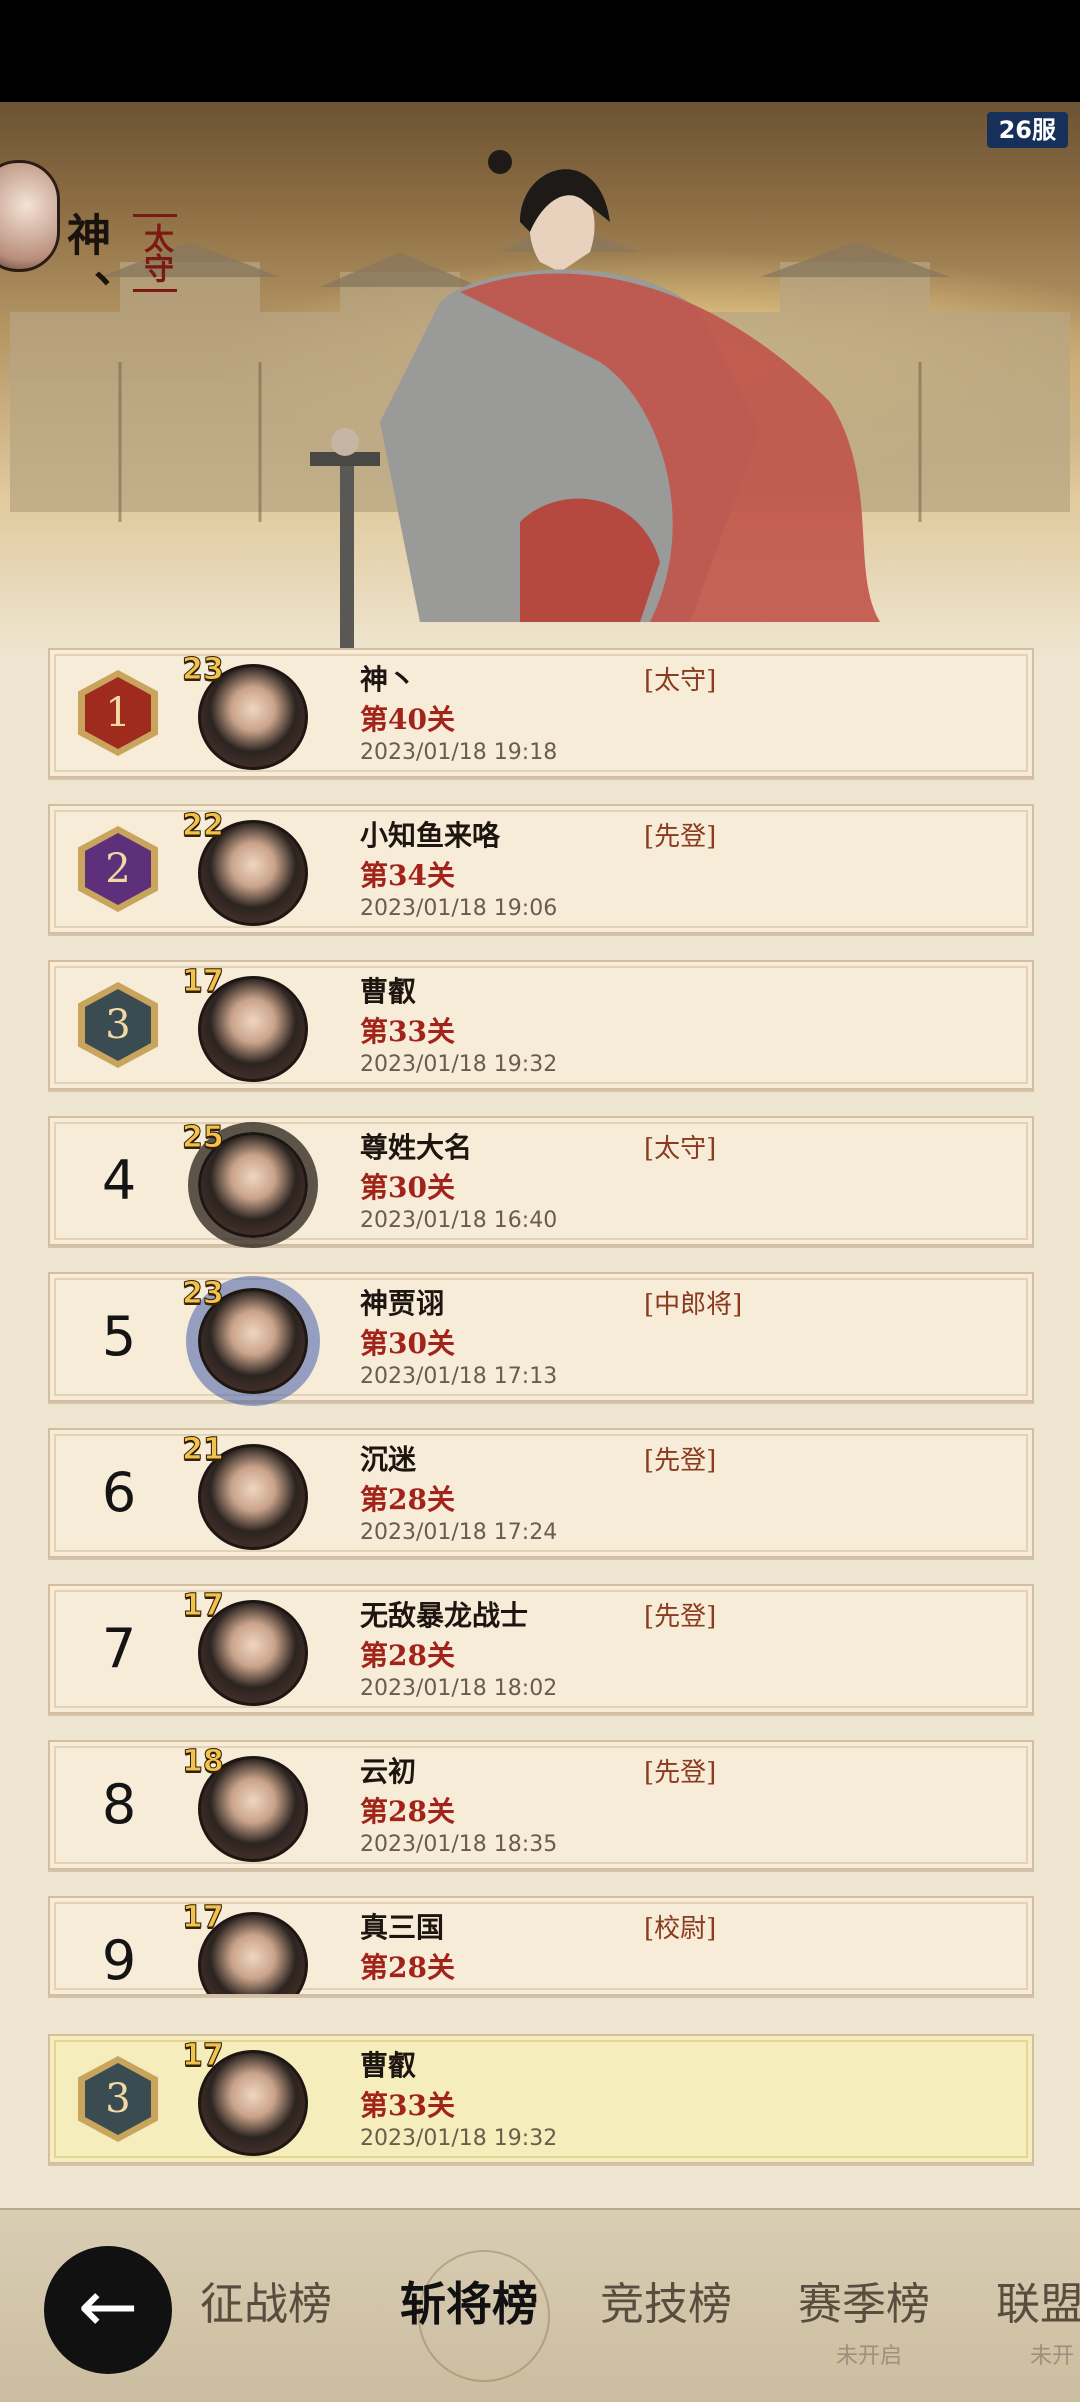 The image size is (1080, 2402). I want to click on player-level: 22, so click(203, 826).